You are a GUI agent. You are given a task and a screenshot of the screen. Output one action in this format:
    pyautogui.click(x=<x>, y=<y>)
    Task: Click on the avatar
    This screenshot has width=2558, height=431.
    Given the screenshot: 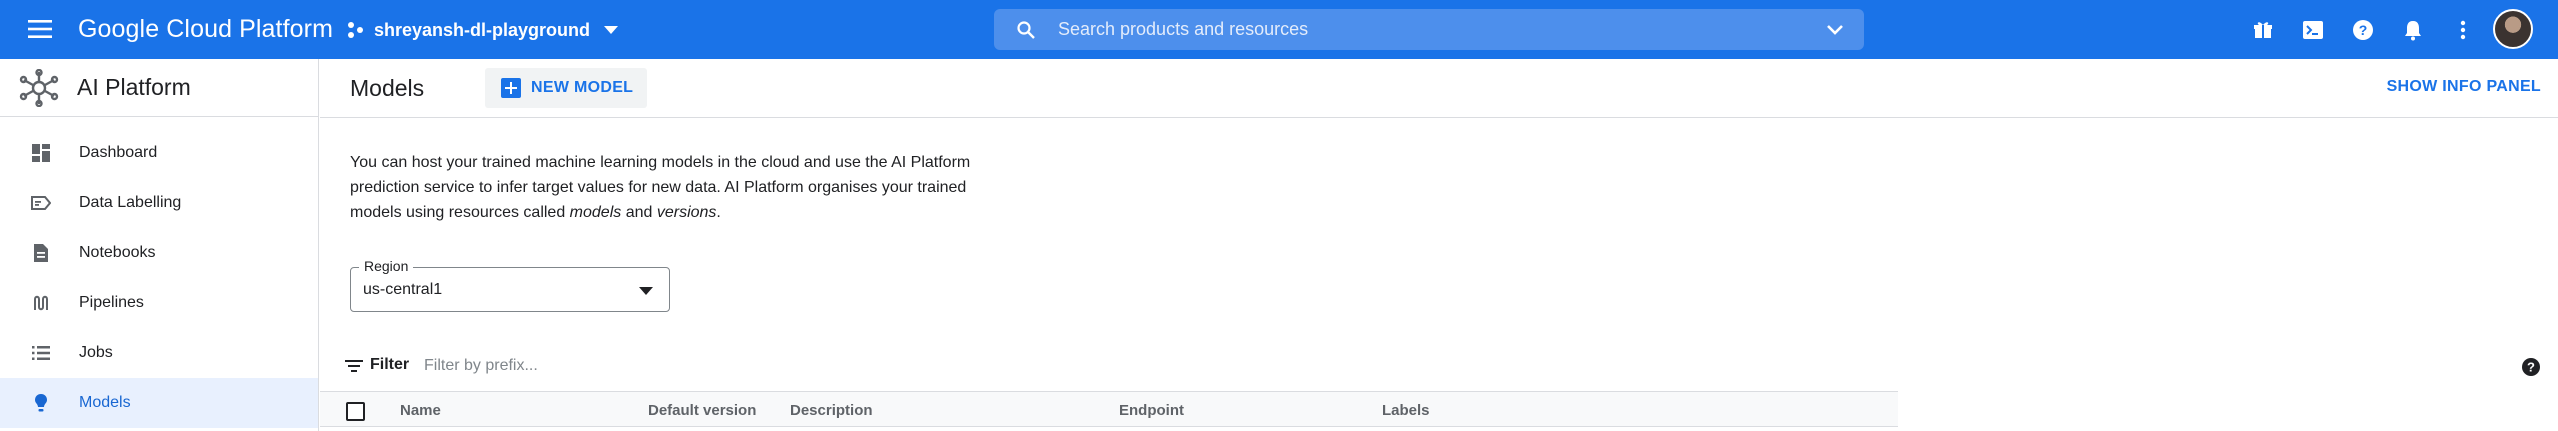 What is the action you would take?
    pyautogui.click(x=2513, y=29)
    